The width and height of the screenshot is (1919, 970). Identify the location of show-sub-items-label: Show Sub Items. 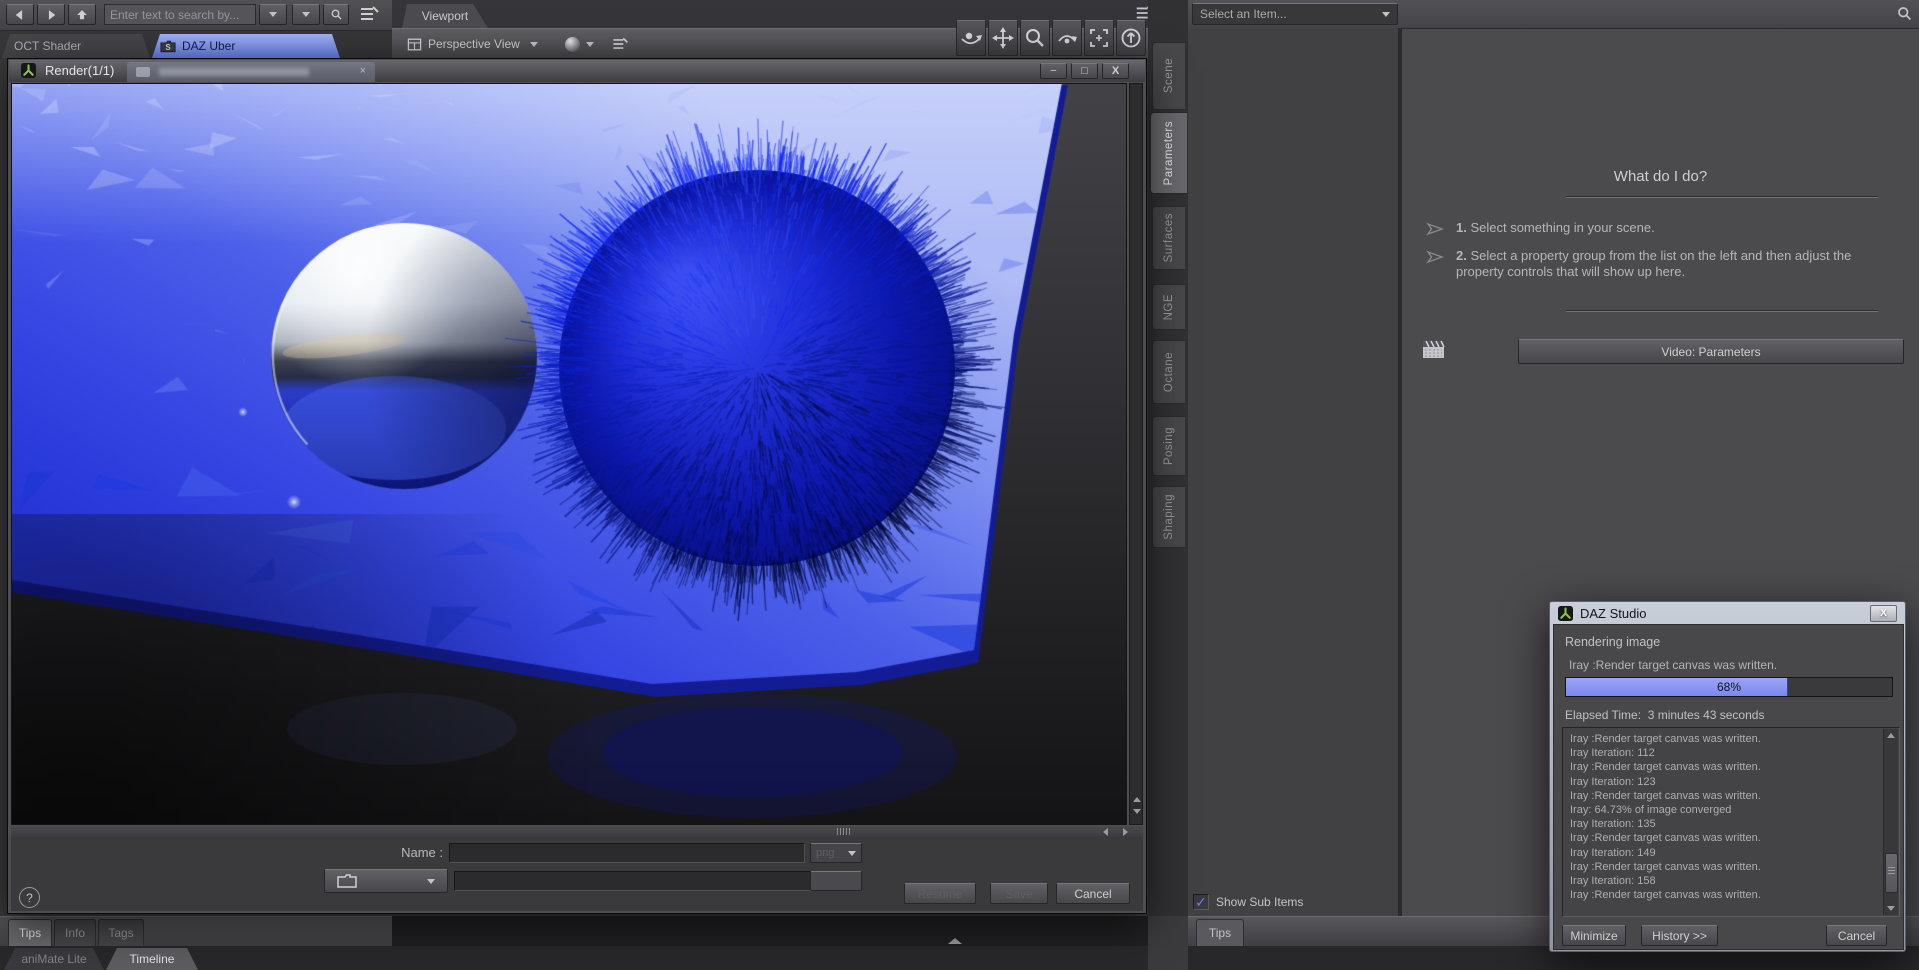
(1260, 902).